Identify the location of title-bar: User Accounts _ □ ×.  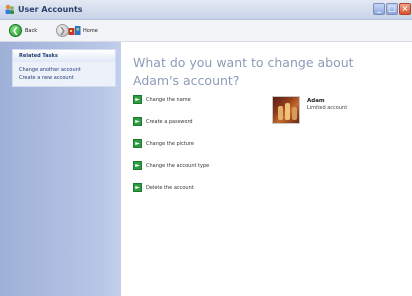
(206, 10).